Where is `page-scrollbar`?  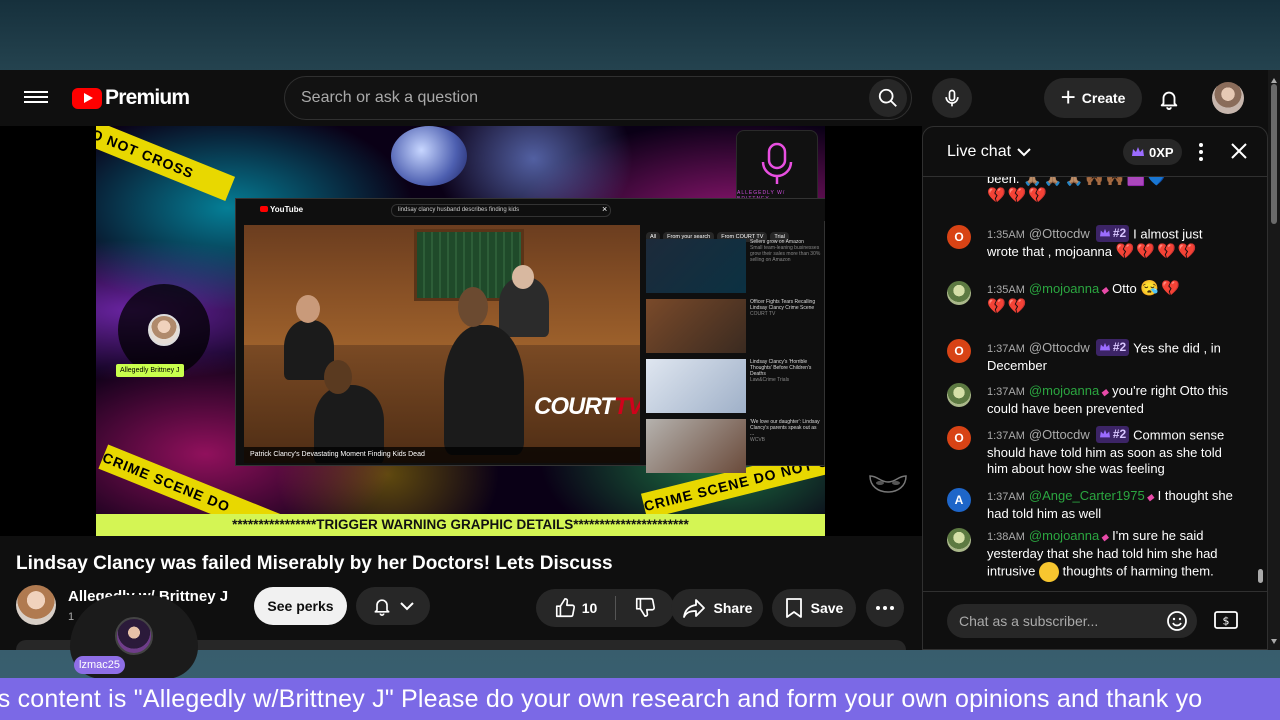 page-scrollbar is located at coordinates (1274, 360).